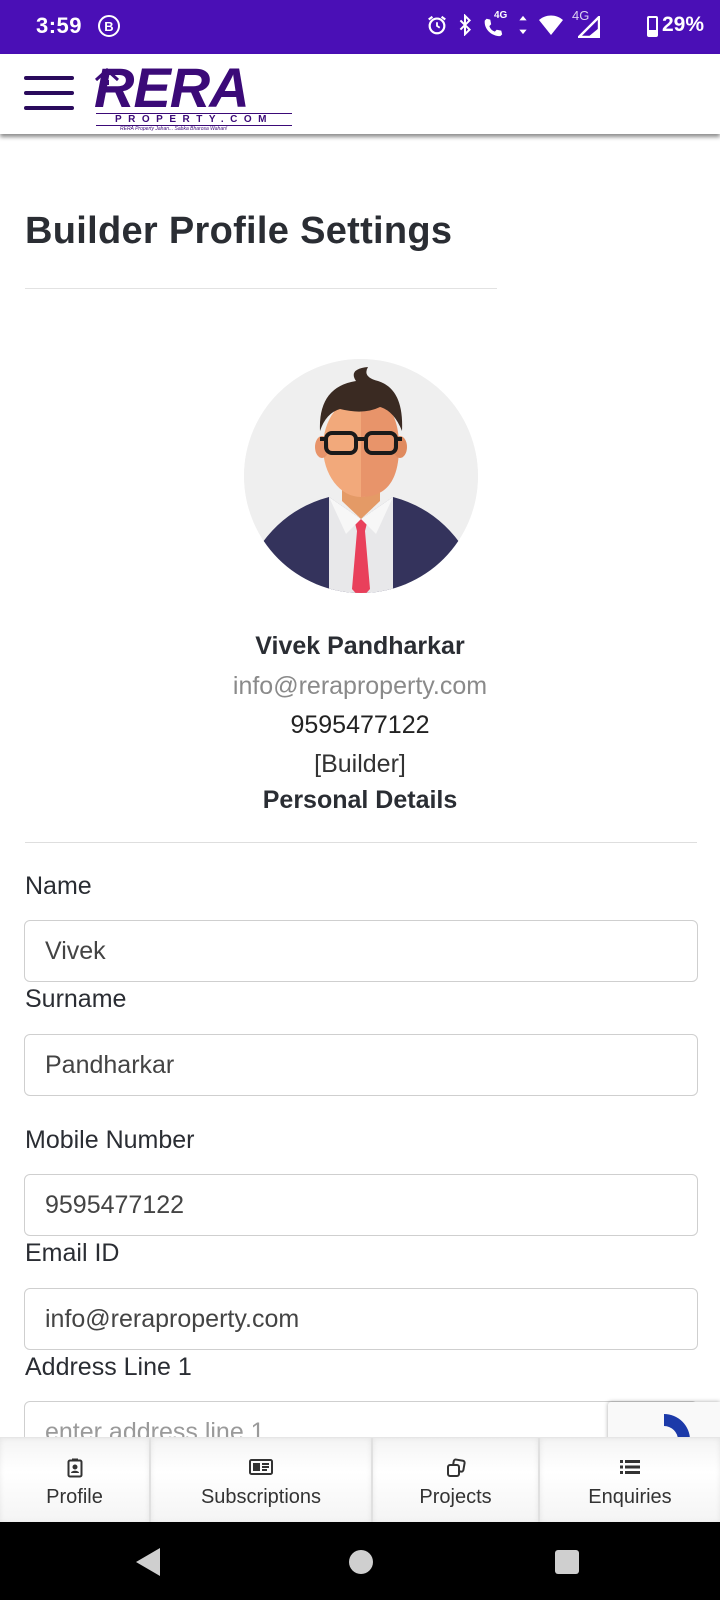 The height and width of the screenshot is (1600, 720). Describe the element at coordinates (630, 1497) in the screenshot. I see `nav-label-enquiries: Enquiries` at that location.